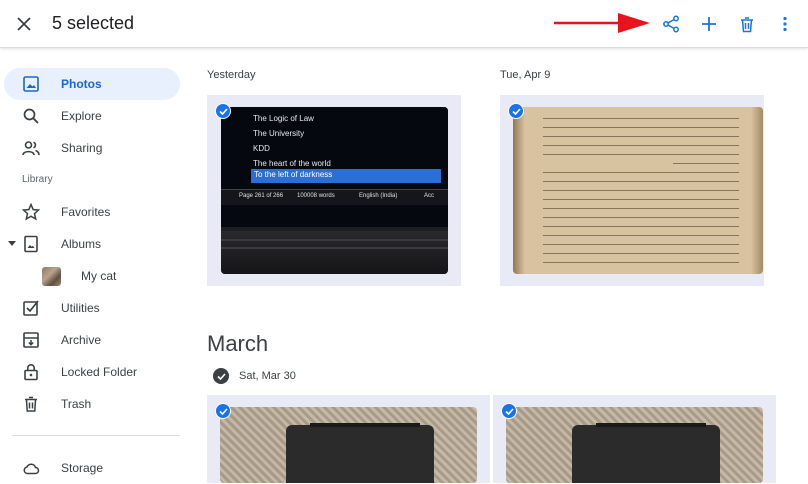  I want to click on add-icon, so click(709, 24).